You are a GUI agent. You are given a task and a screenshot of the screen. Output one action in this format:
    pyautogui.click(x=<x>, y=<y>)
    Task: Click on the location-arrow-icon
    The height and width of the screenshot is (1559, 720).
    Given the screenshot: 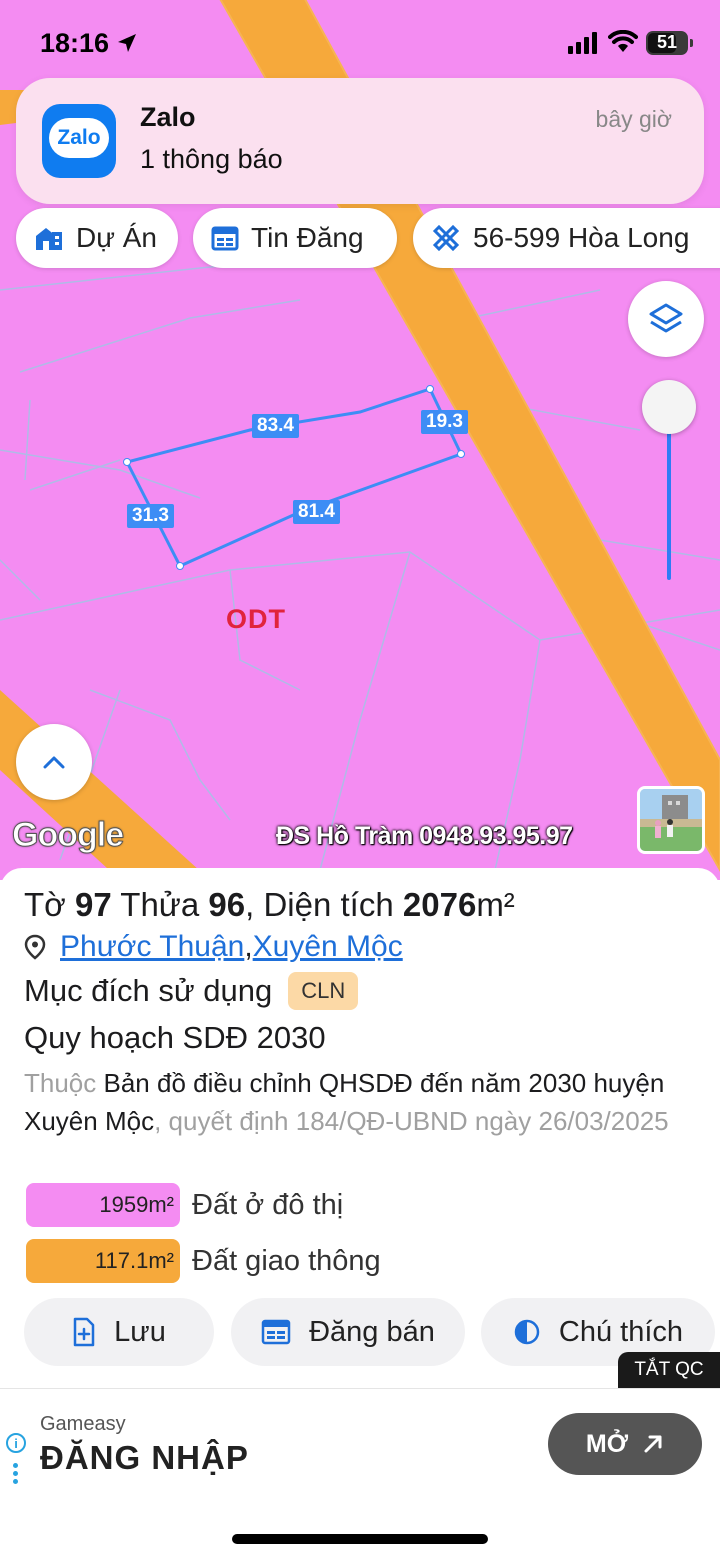 What is the action you would take?
    pyautogui.click(x=127, y=43)
    